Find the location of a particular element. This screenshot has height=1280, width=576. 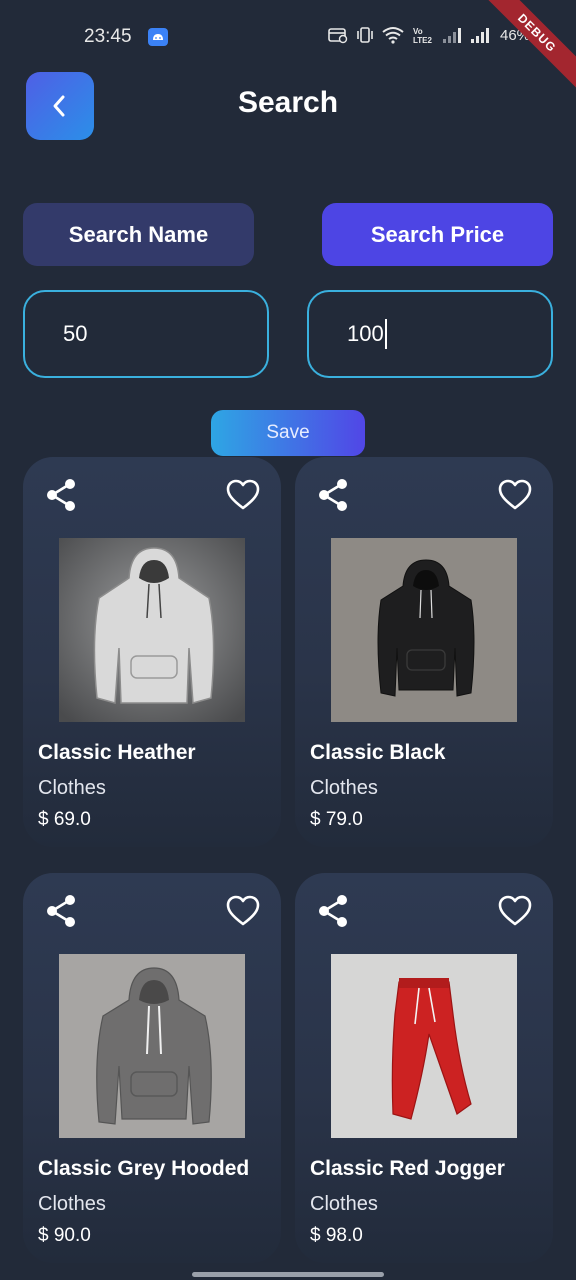

min-price-value: 50 is located at coordinates (75, 333).